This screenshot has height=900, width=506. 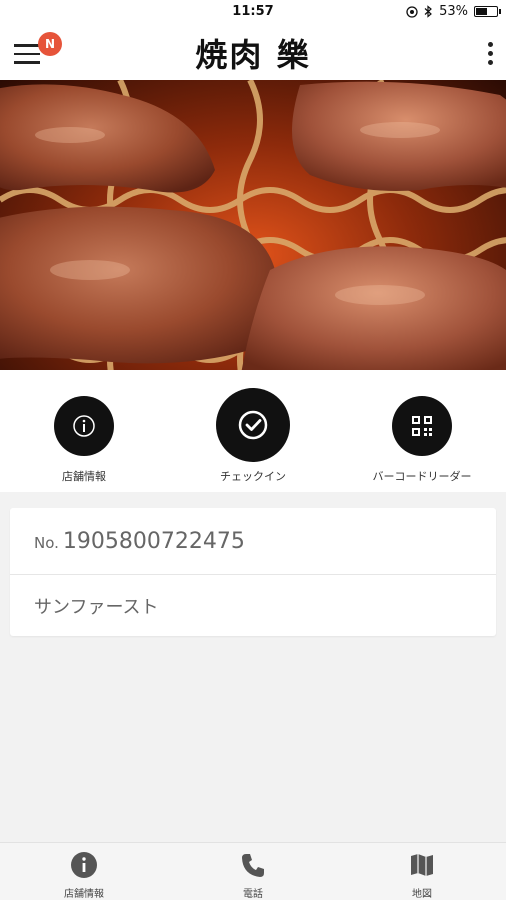 I want to click on battery-icon, so click(x=487, y=11).